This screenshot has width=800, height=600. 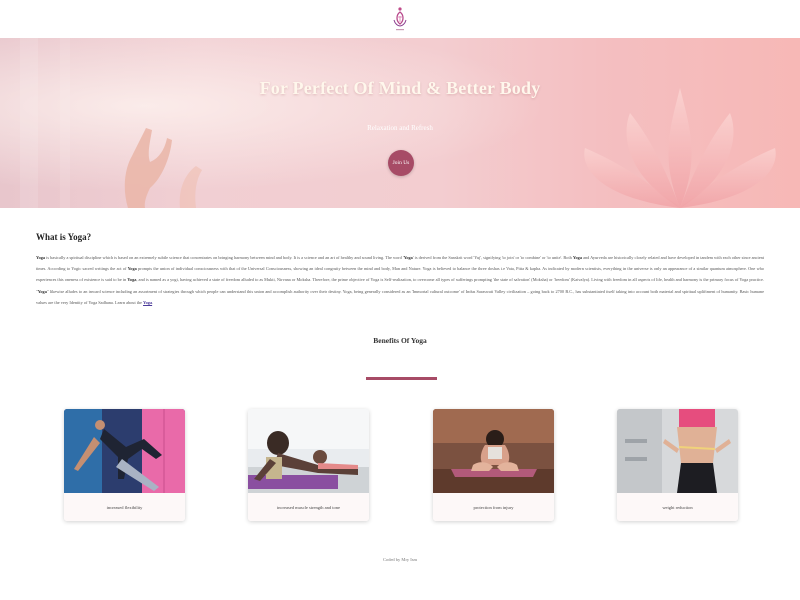 I want to click on benefit-card-weight-reduction: weight reduction, so click(x=677, y=465).